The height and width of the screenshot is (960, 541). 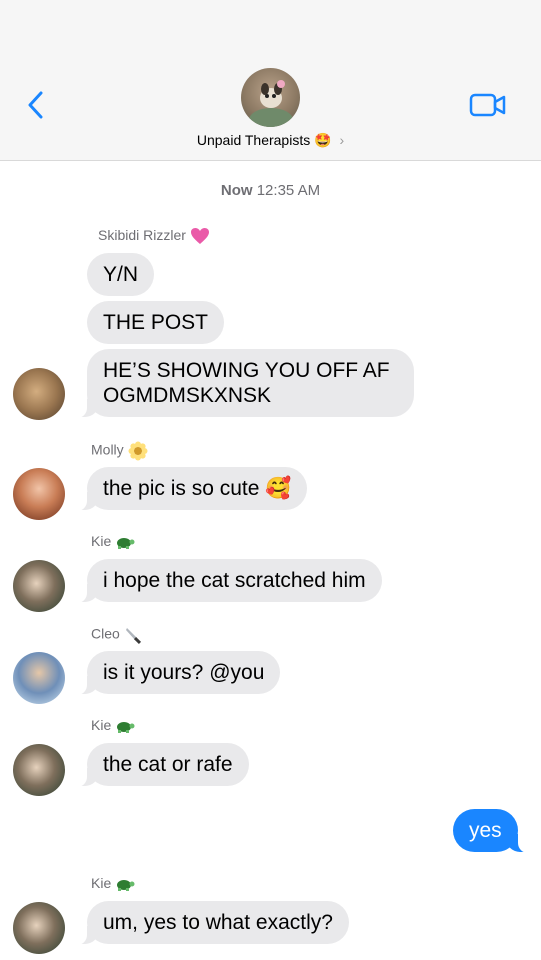 I want to click on smiling-hearts-emoji: 🥰, so click(x=278, y=488).